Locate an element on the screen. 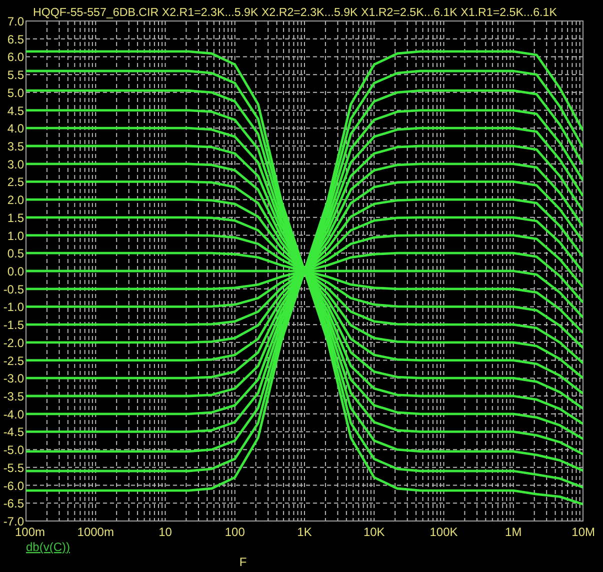 This screenshot has width=603, height=572. y-tick-label: -5.0 is located at coordinates (13, 450).